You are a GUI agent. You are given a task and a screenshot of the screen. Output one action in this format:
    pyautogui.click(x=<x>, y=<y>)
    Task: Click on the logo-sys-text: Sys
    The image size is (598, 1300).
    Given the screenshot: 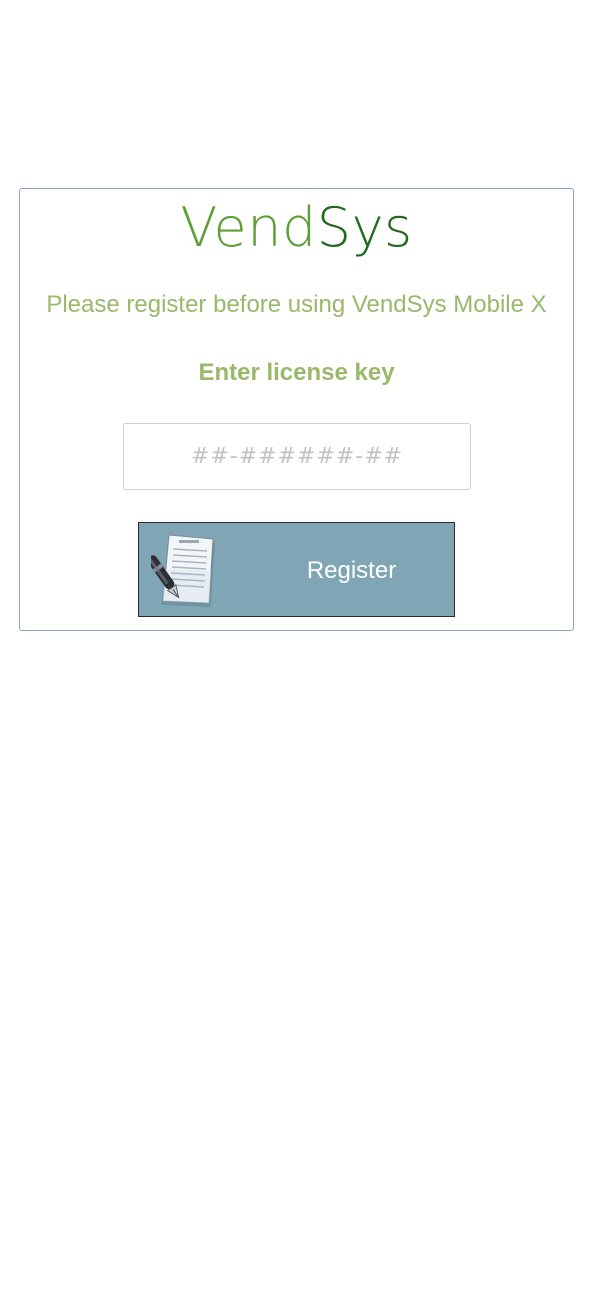 What is the action you would take?
    pyautogui.click(x=364, y=227)
    